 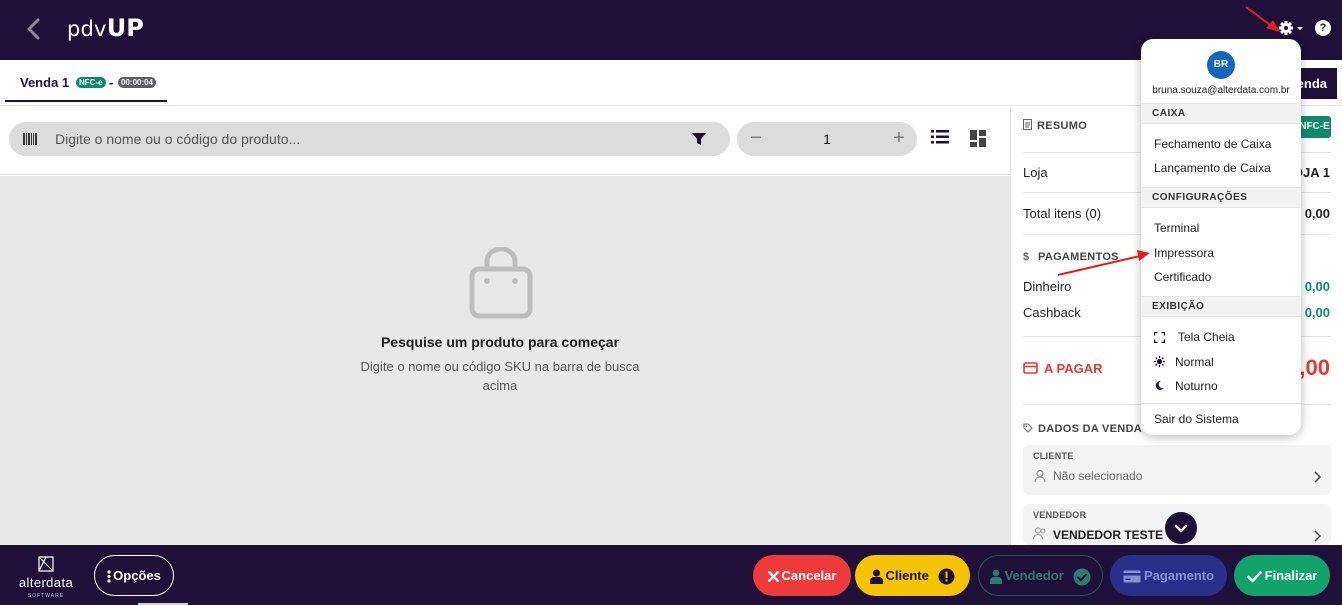 I want to click on grid-view-icon, so click(x=979, y=139).